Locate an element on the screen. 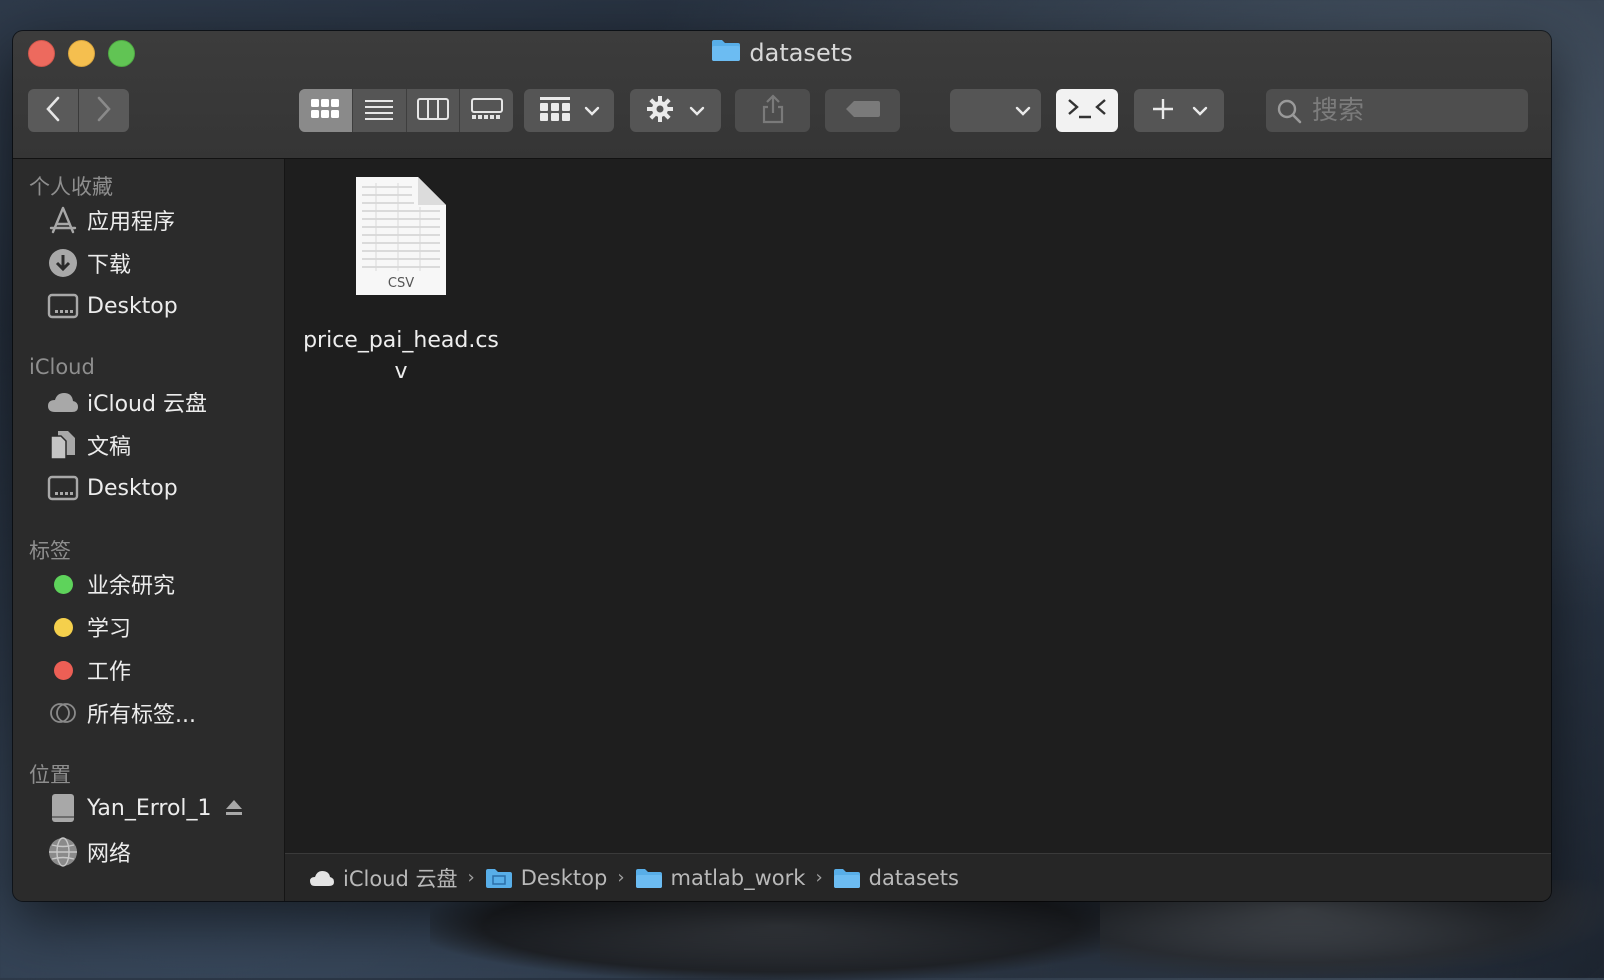 Image resolution: width=1604 pixels, height=980 pixels. network-globe-icon is located at coordinates (63, 852).